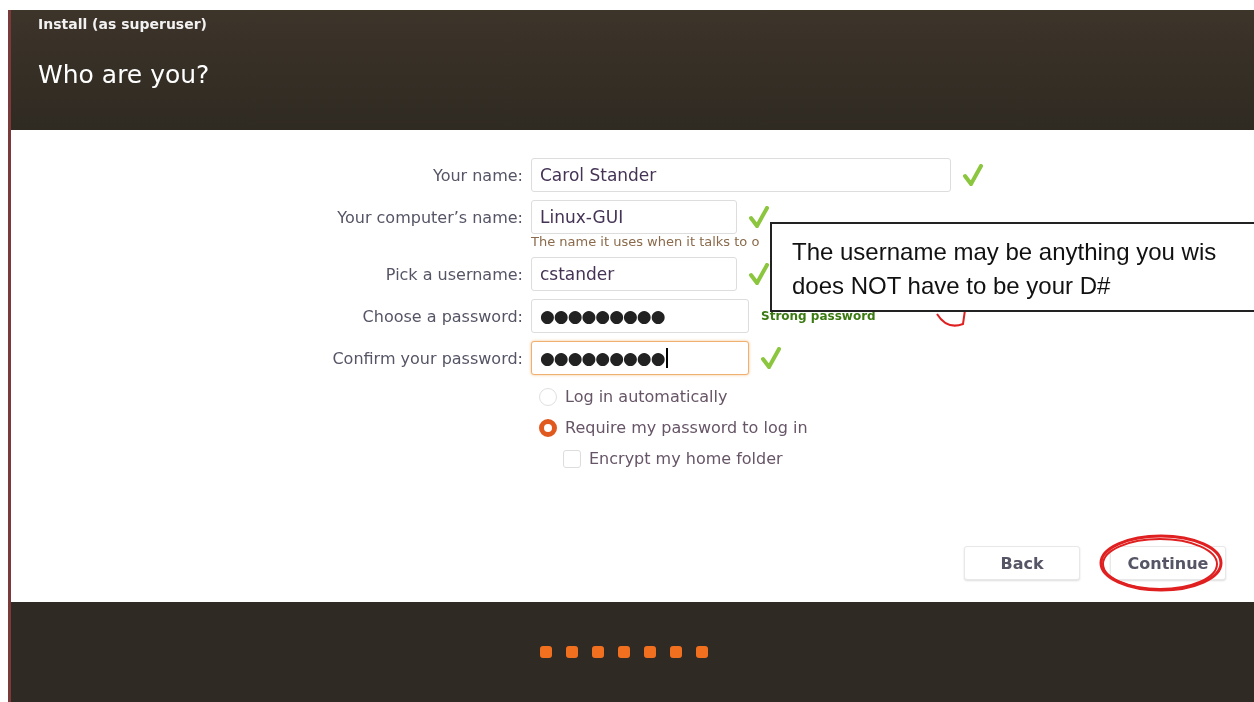 This screenshot has width=1254, height=702. What do you see at coordinates (952, 286) in the screenshot?
I see `callout-text: does NOT have to be your D#` at bounding box center [952, 286].